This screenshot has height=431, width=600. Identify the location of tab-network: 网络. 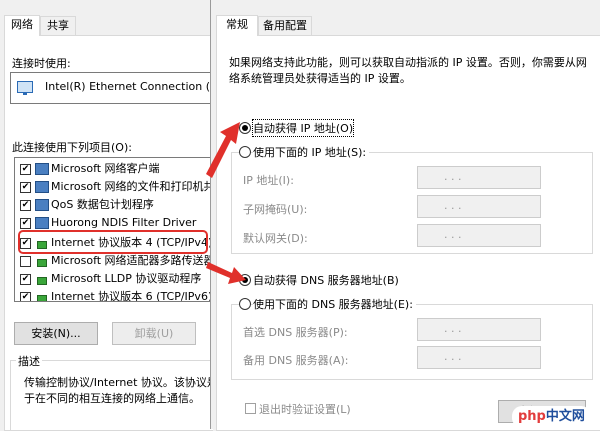
(22, 25).